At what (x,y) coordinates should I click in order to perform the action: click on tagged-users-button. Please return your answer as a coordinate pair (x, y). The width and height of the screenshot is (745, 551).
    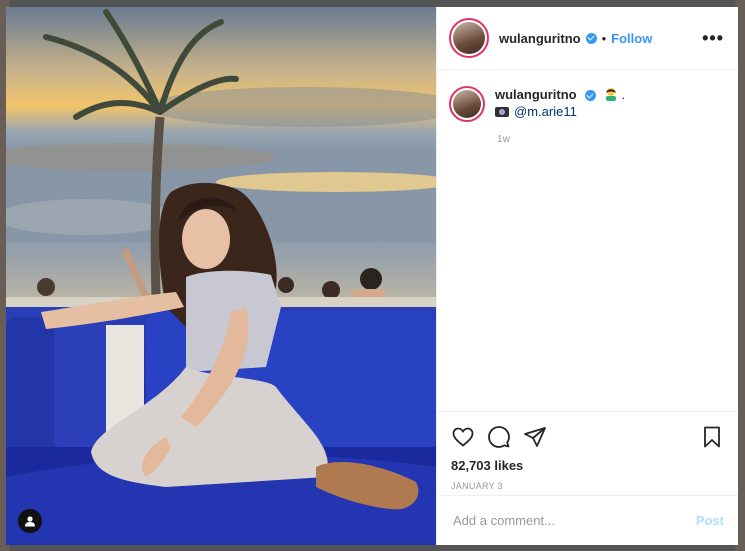
    Looking at the image, I should click on (30, 521).